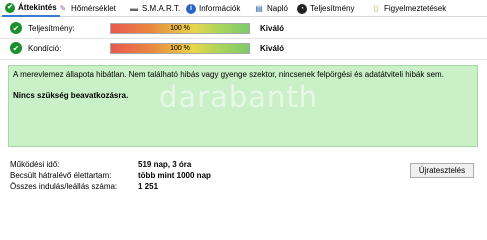 The image size is (487, 240). Describe the element at coordinates (161, 8) in the screenshot. I see `tab-label: S.M.A.R.T.` at that location.